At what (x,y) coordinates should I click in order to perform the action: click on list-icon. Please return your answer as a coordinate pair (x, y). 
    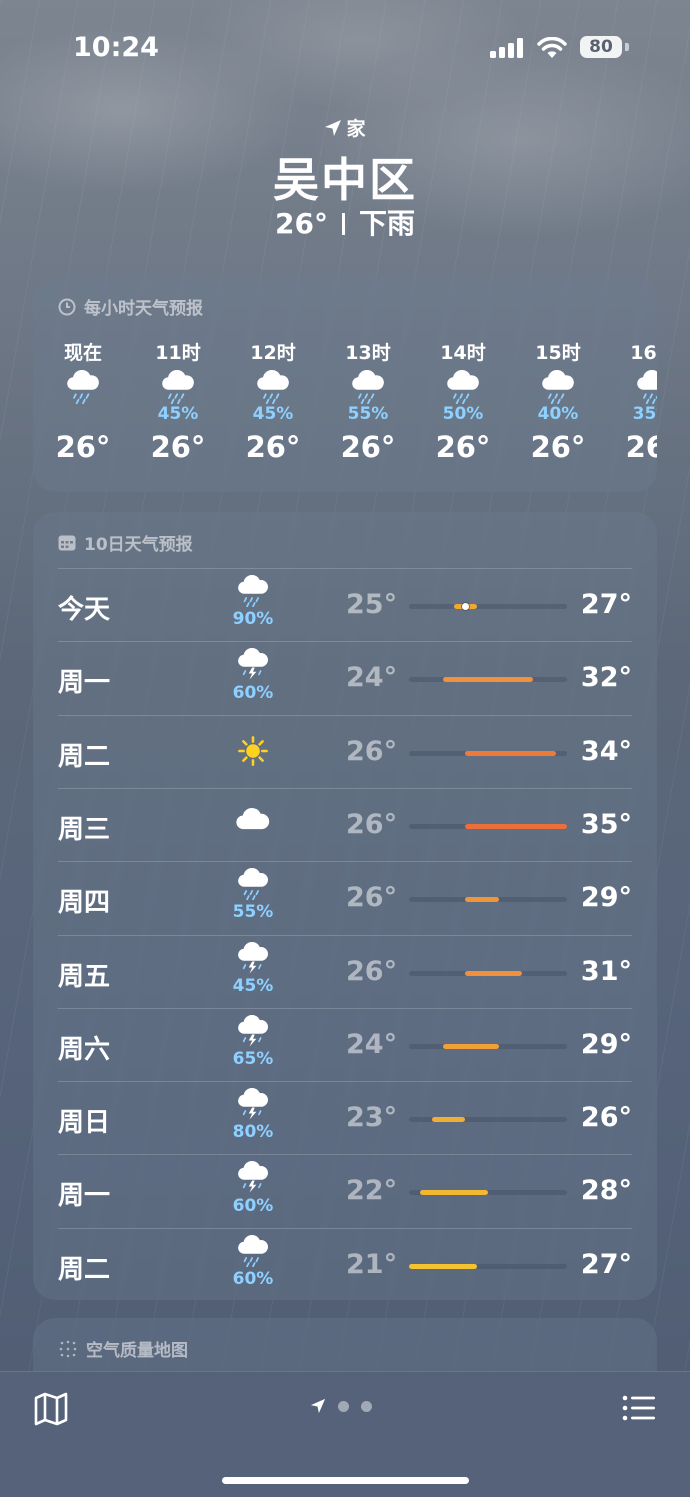
    Looking at the image, I should click on (639, 1408).